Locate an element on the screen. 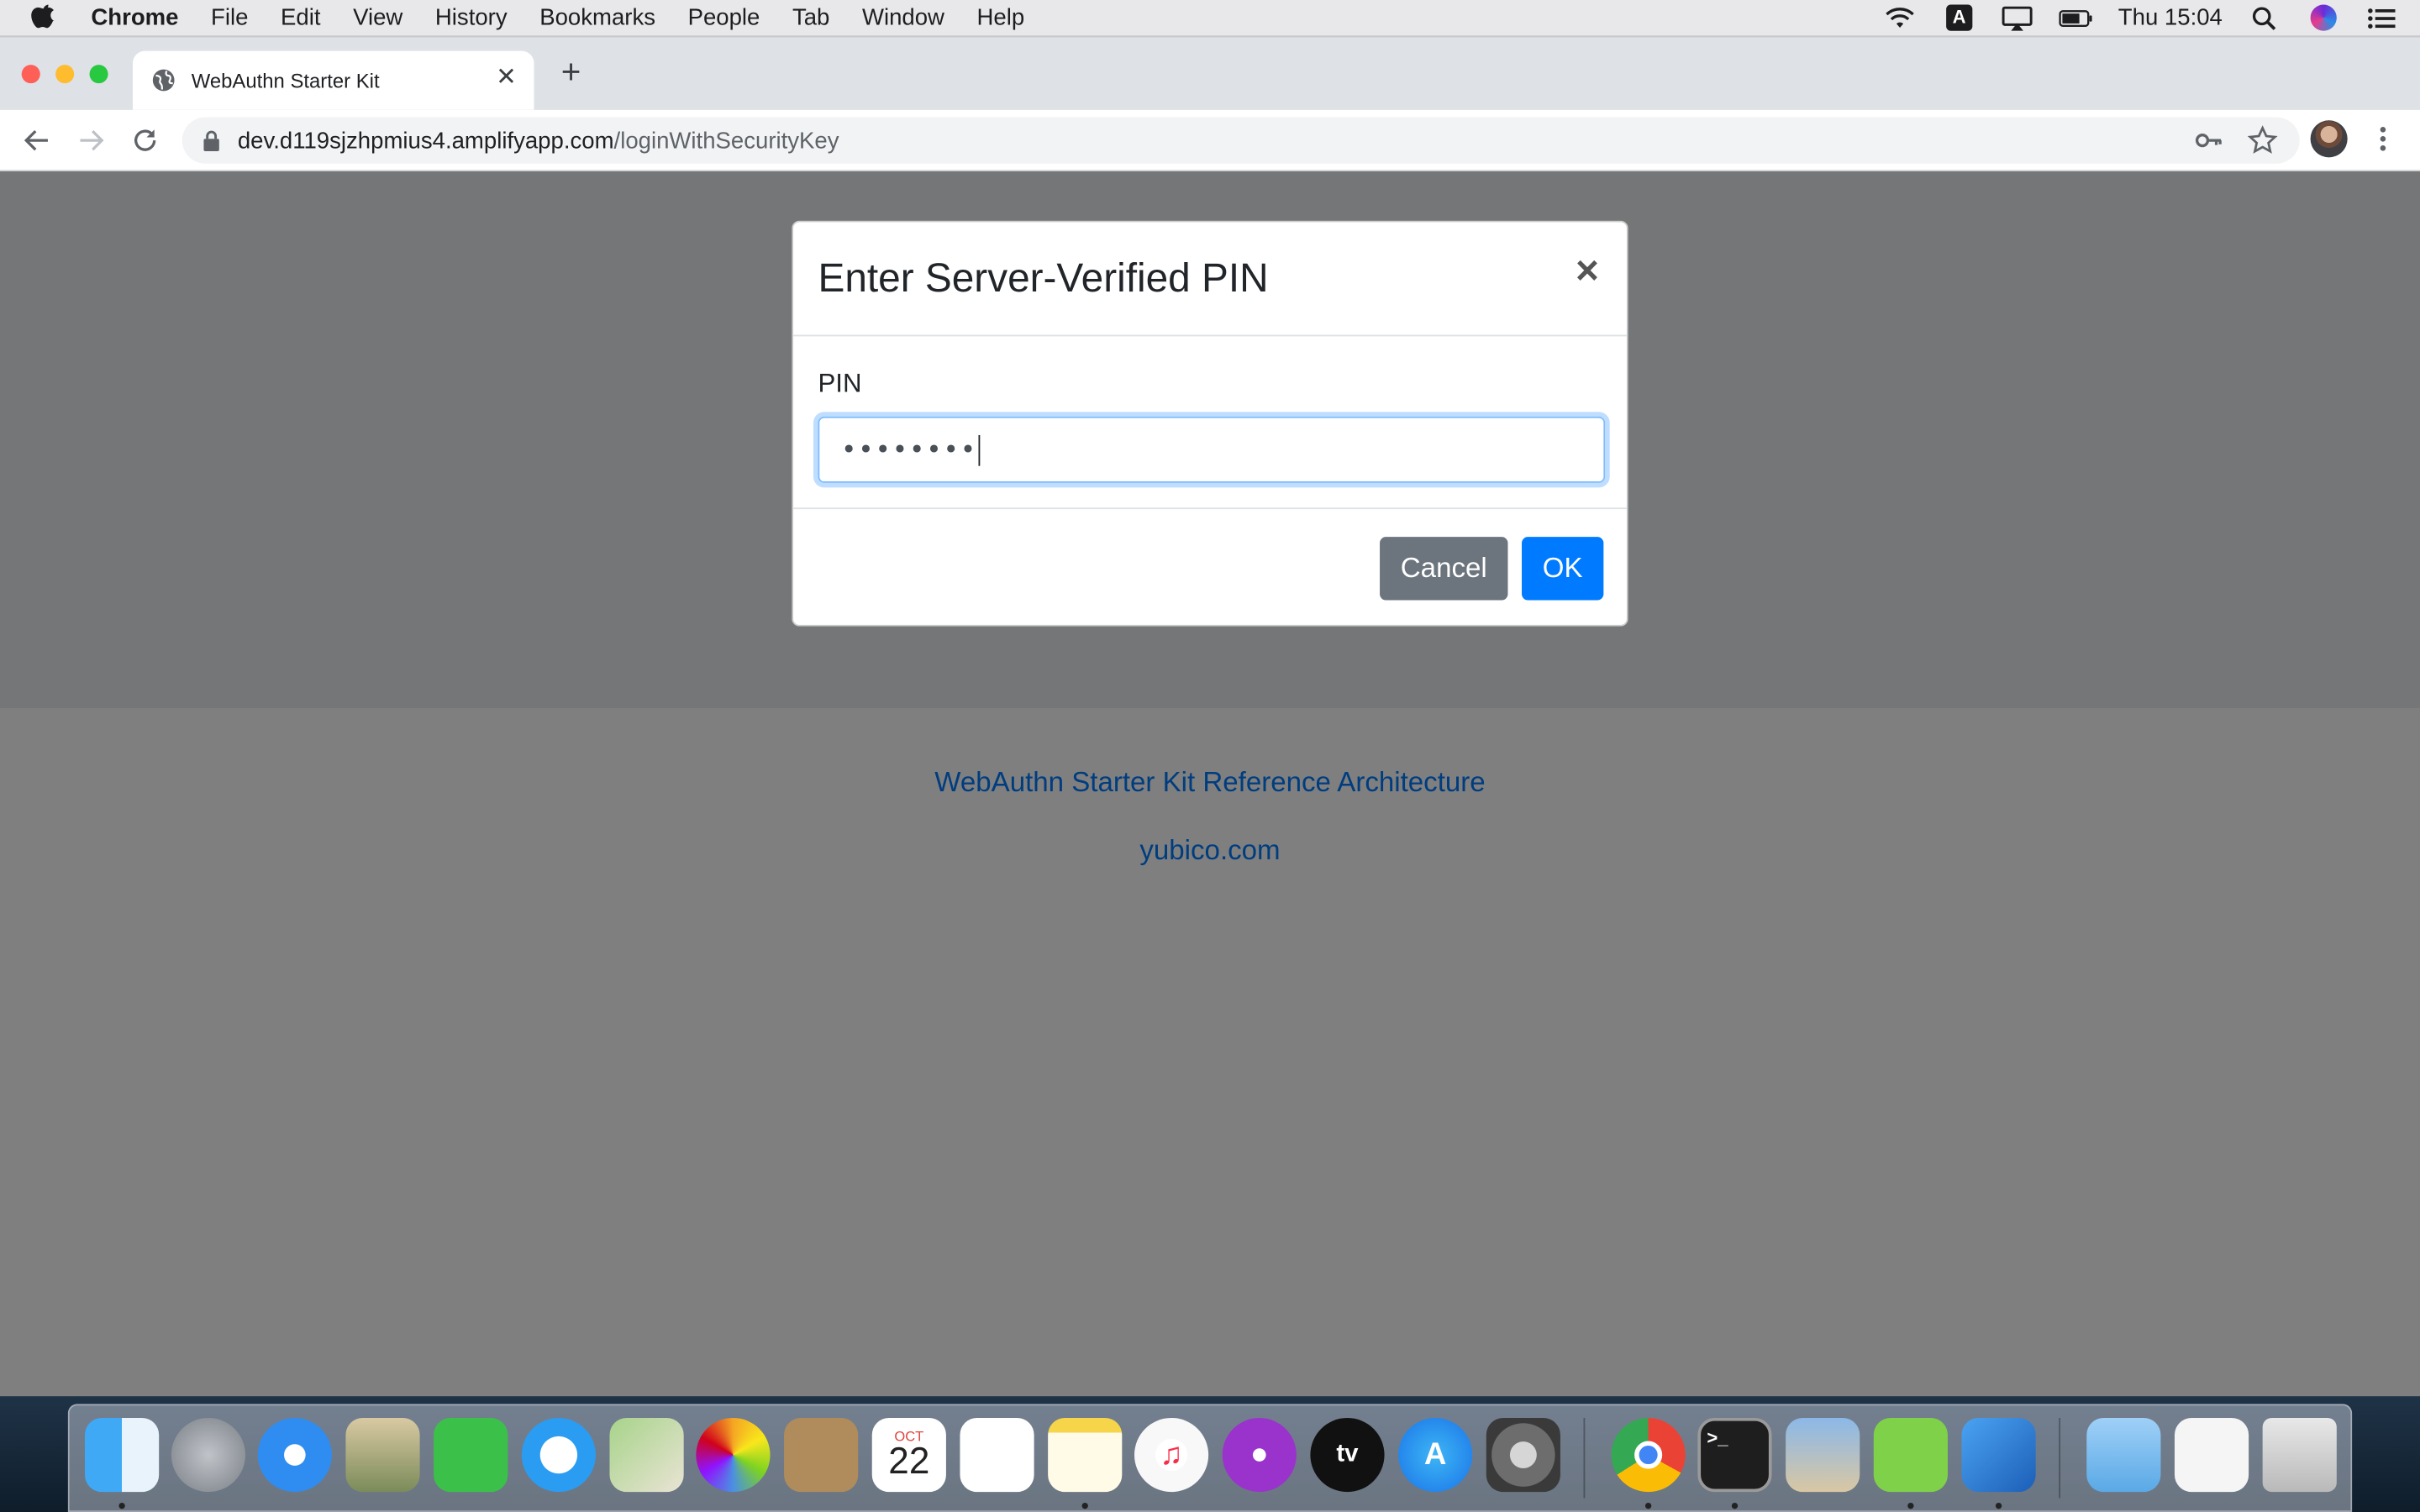 This screenshot has height=1512, width=2420. tab-close-icon: ✕ is located at coordinates (506, 78).